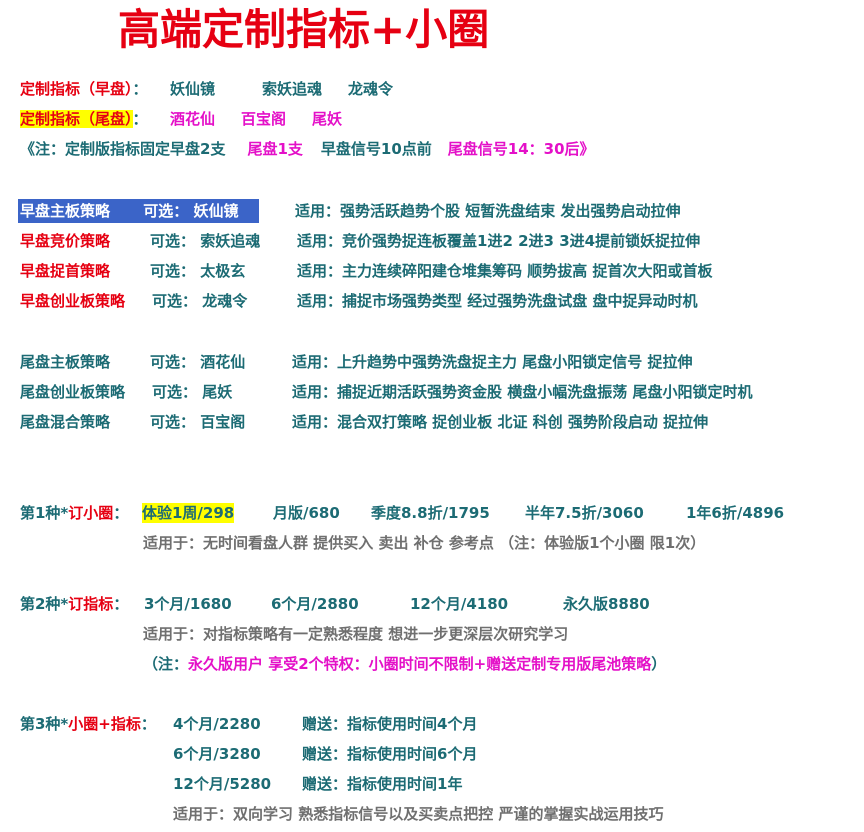 Image resolution: width=864 pixels, height=832 pixels. Describe the element at coordinates (505, 271) in the screenshot. I see `strategy-applies: 适用：主力连续碎阳建仓堆集筹码 顺势拔高 捉首次大阳或首板` at that location.